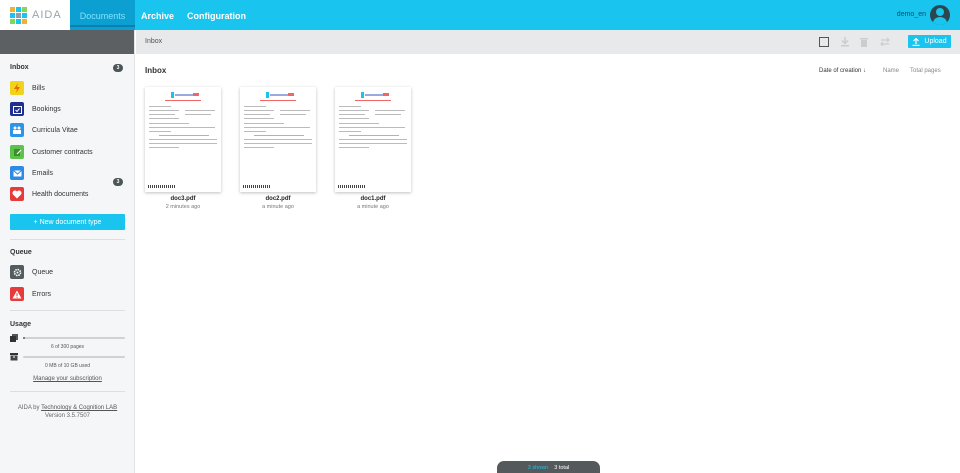 The height and width of the screenshot is (473, 960). I want to click on sidebar-item-label: Errors, so click(42, 294).